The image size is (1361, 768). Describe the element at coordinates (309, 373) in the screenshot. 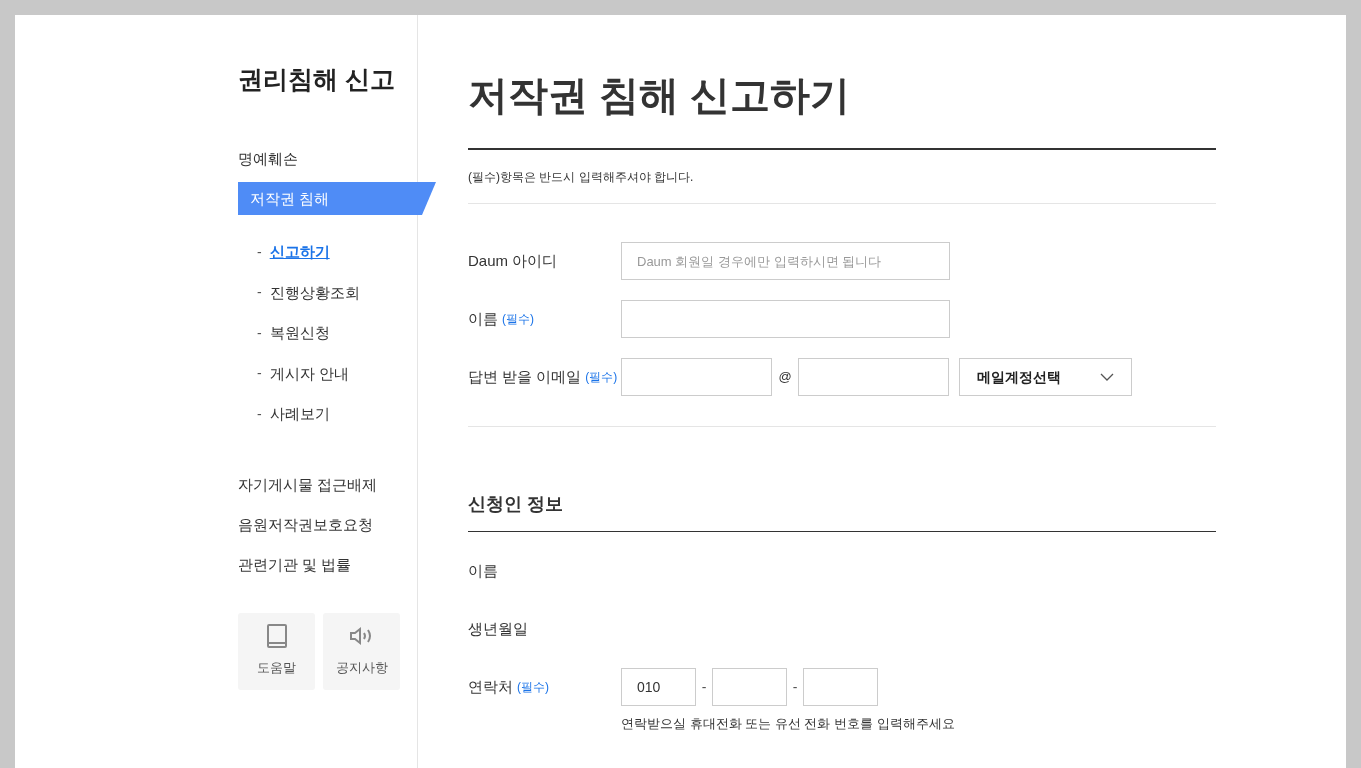

I see `submenu-item: 게시자 안내` at that location.